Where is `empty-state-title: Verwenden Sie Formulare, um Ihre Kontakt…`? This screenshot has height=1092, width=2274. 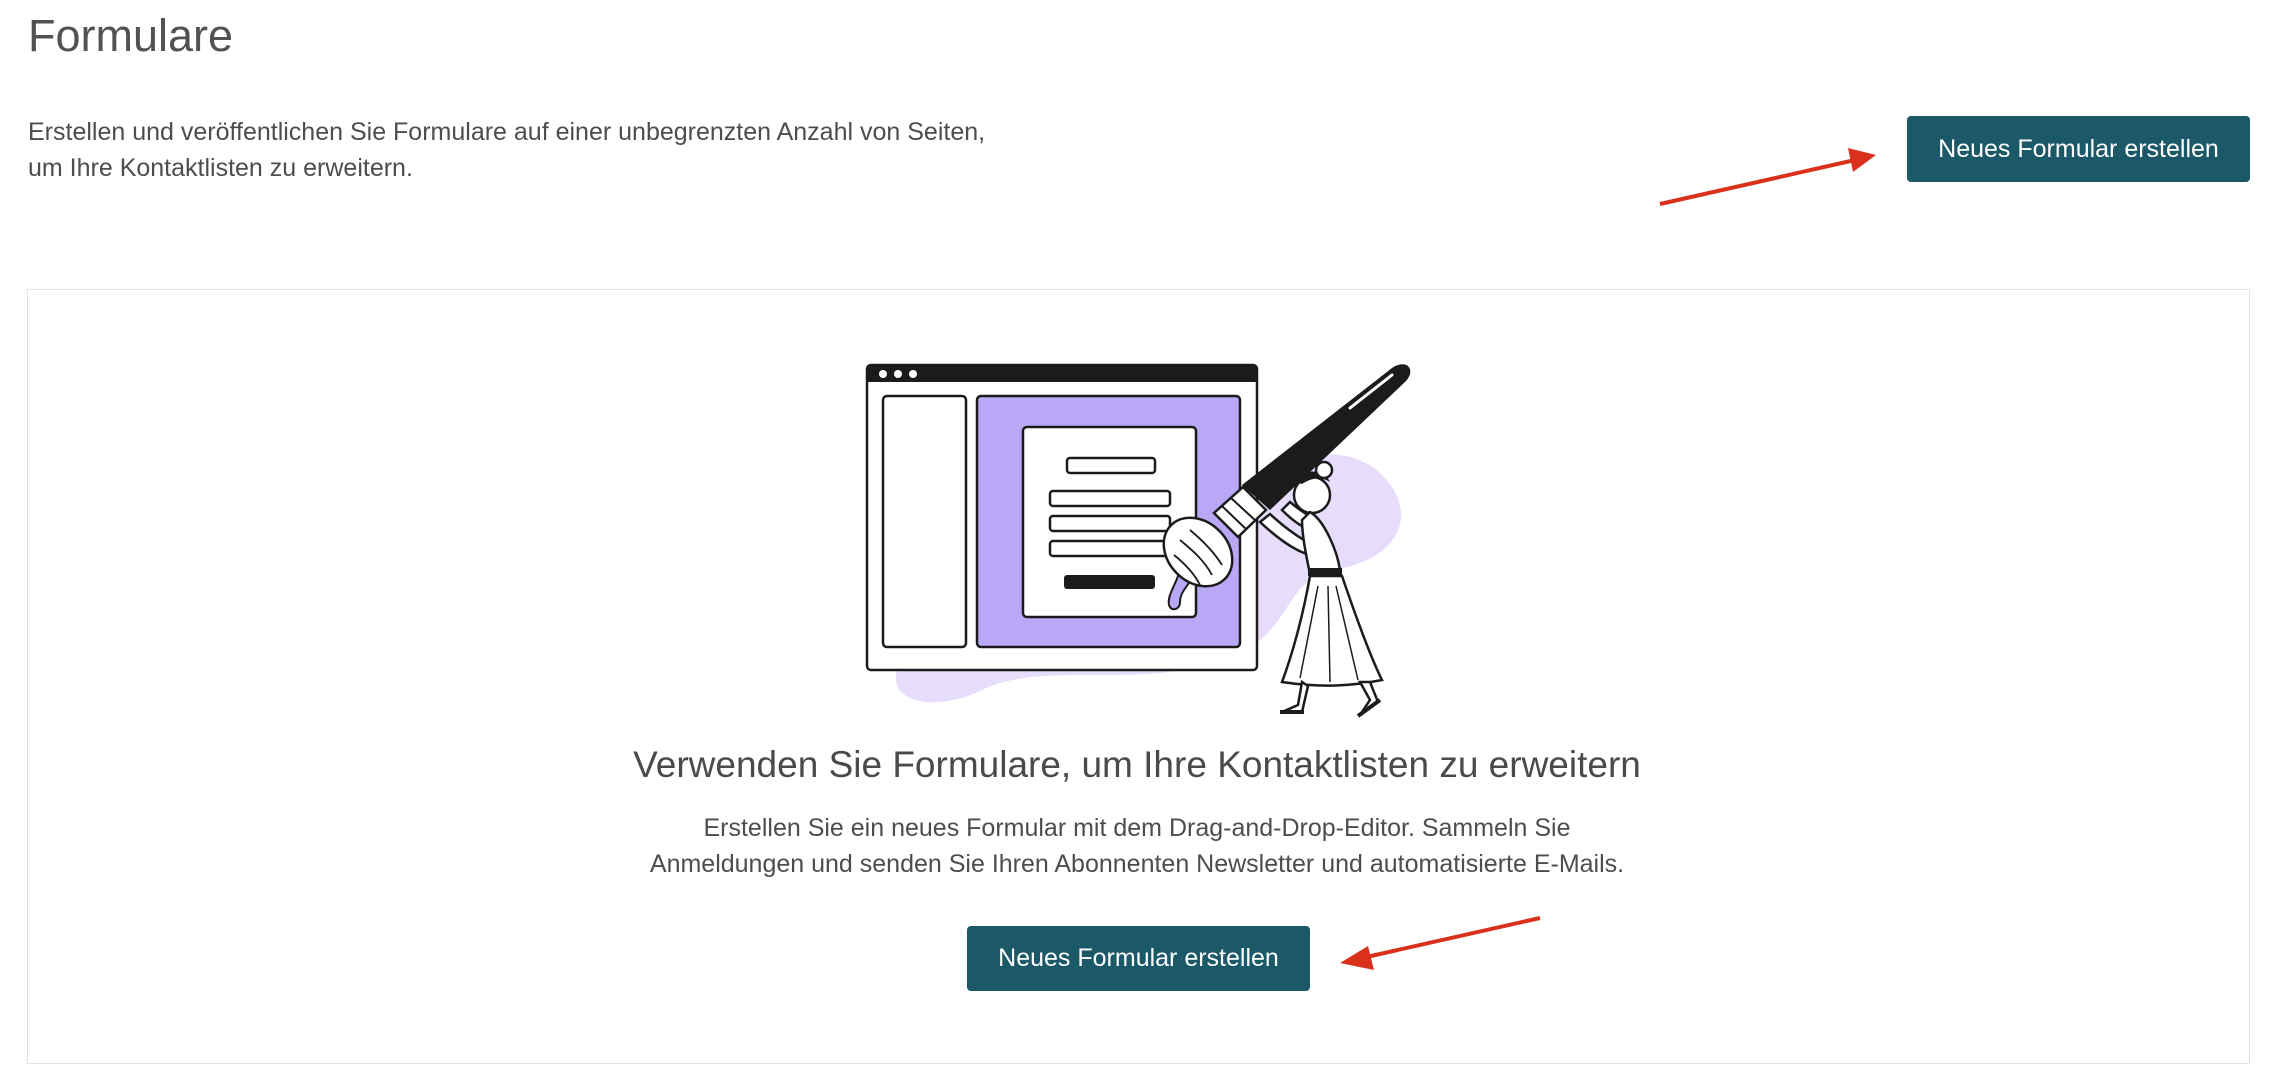 empty-state-title: Verwenden Sie Formulare, um Ihre Kontakt… is located at coordinates (1137, 764).